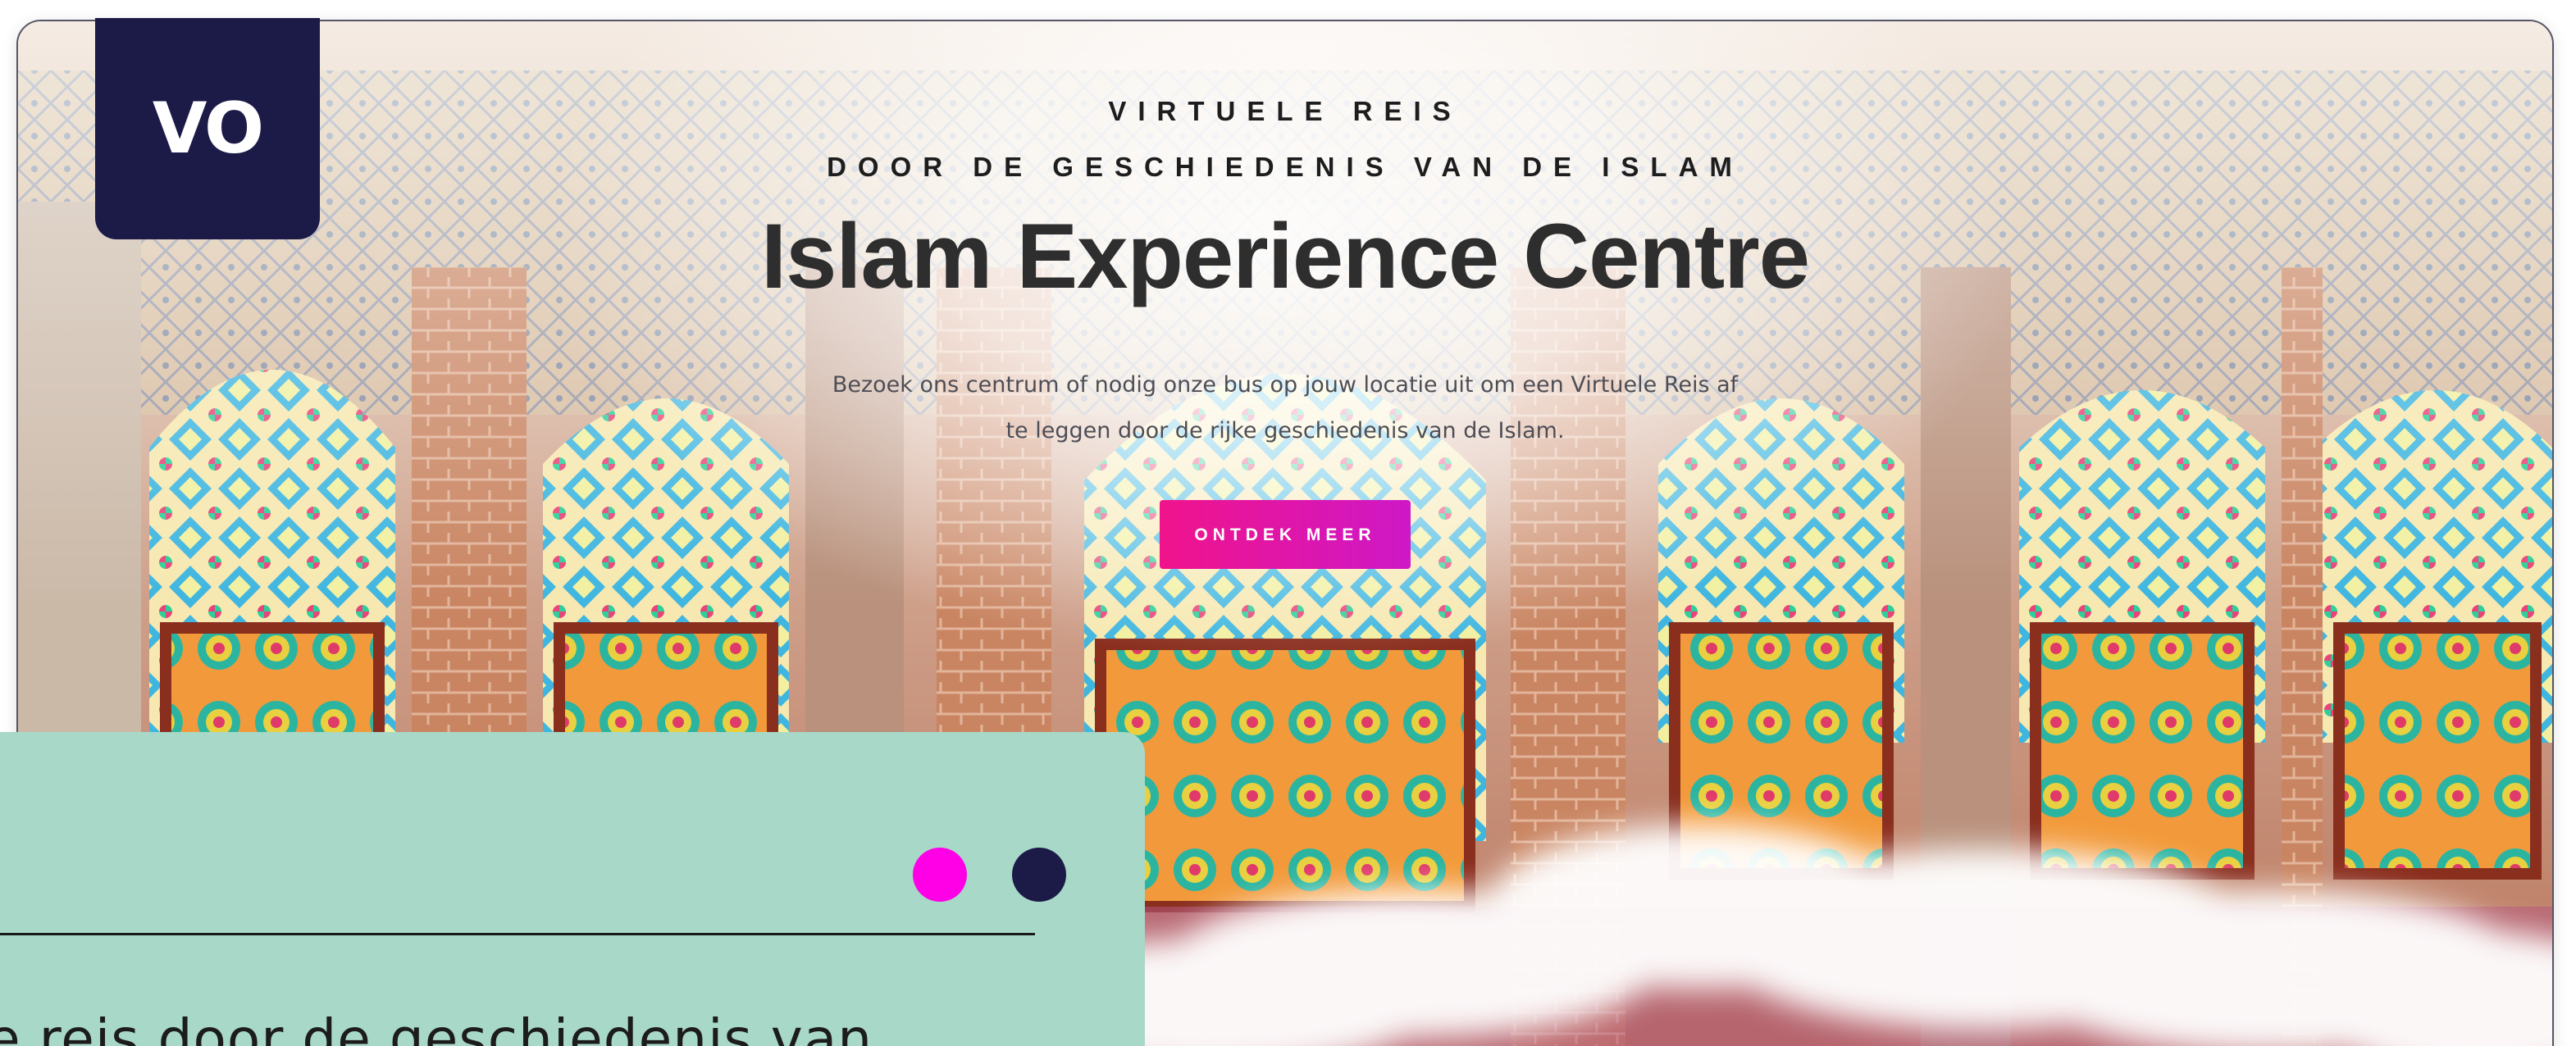 The image size is (2576, 1046). What do you see at coordinates (1285, 111) in the screenshot?
I see `hero-kicker-line-1: VIRTUELE REIS` at bounding box center [1285, 111].